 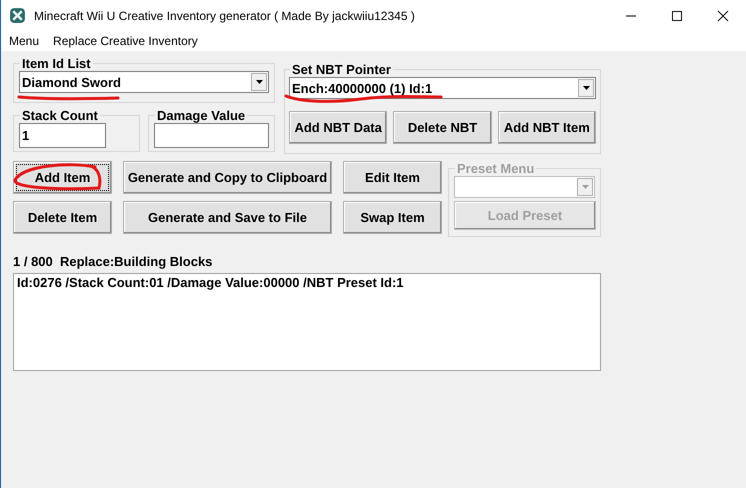 What do you see at coordinates (547, 127) in the screenshot?
I see `nbt-button: Add NBT Item` at bounding box center [547, 127].